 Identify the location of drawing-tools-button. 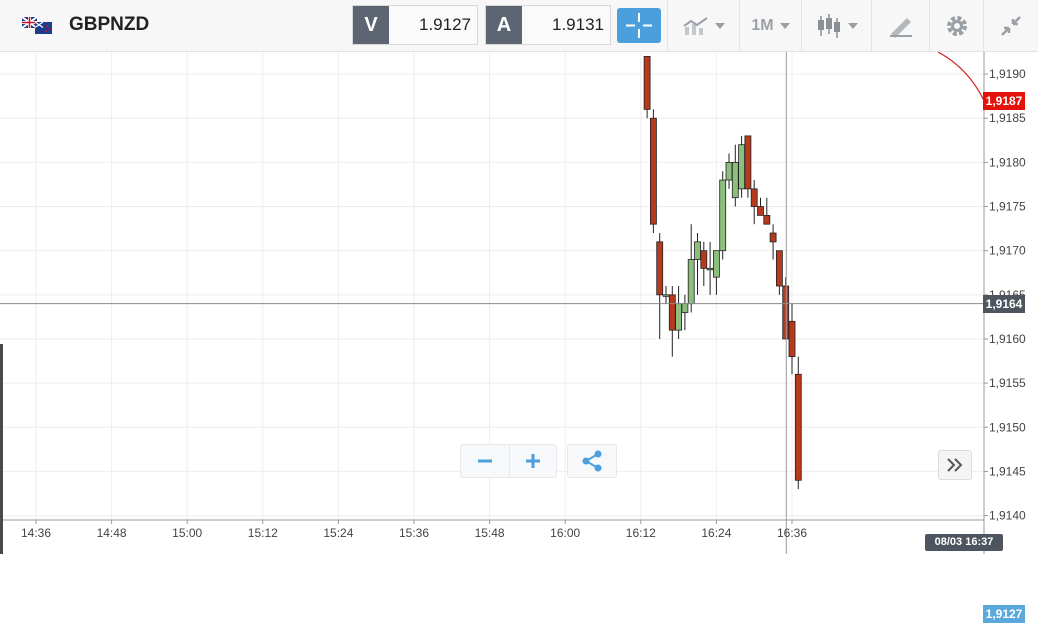
(900, 26).